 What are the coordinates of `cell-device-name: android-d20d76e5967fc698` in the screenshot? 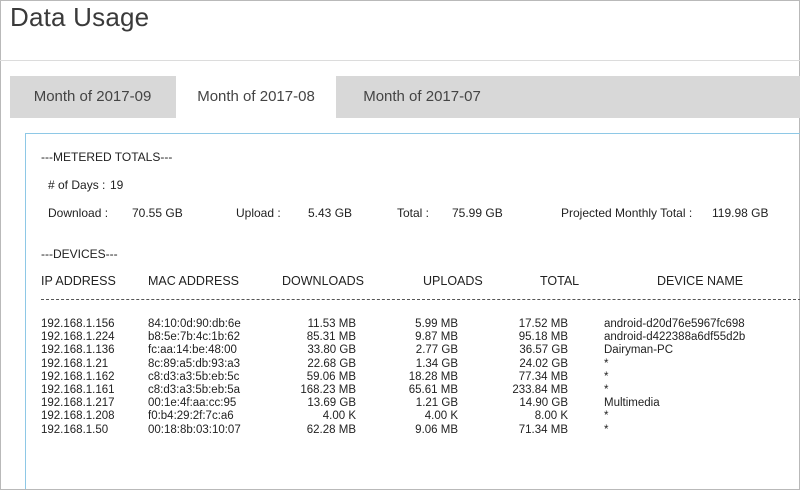 It's located at (674, 324).